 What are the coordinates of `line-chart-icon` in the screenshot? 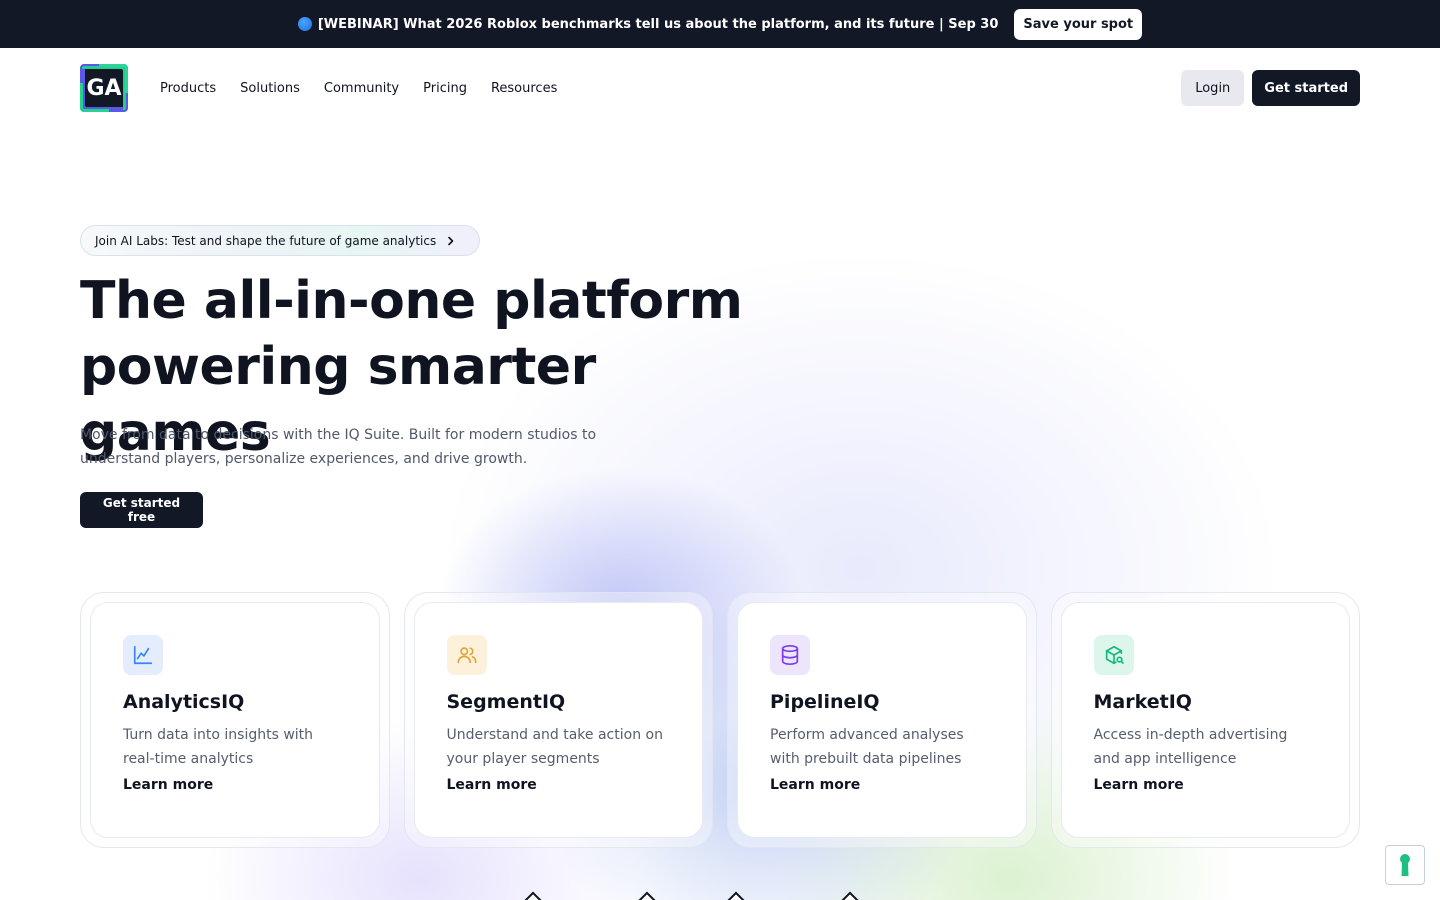 It's located at (143, 655).